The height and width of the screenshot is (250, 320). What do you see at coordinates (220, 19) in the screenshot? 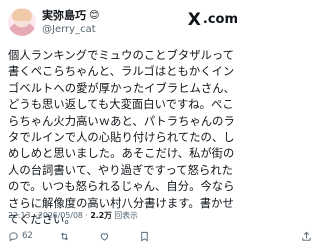
I see `x-logo-text: .com` at bounding box center [220, 19].